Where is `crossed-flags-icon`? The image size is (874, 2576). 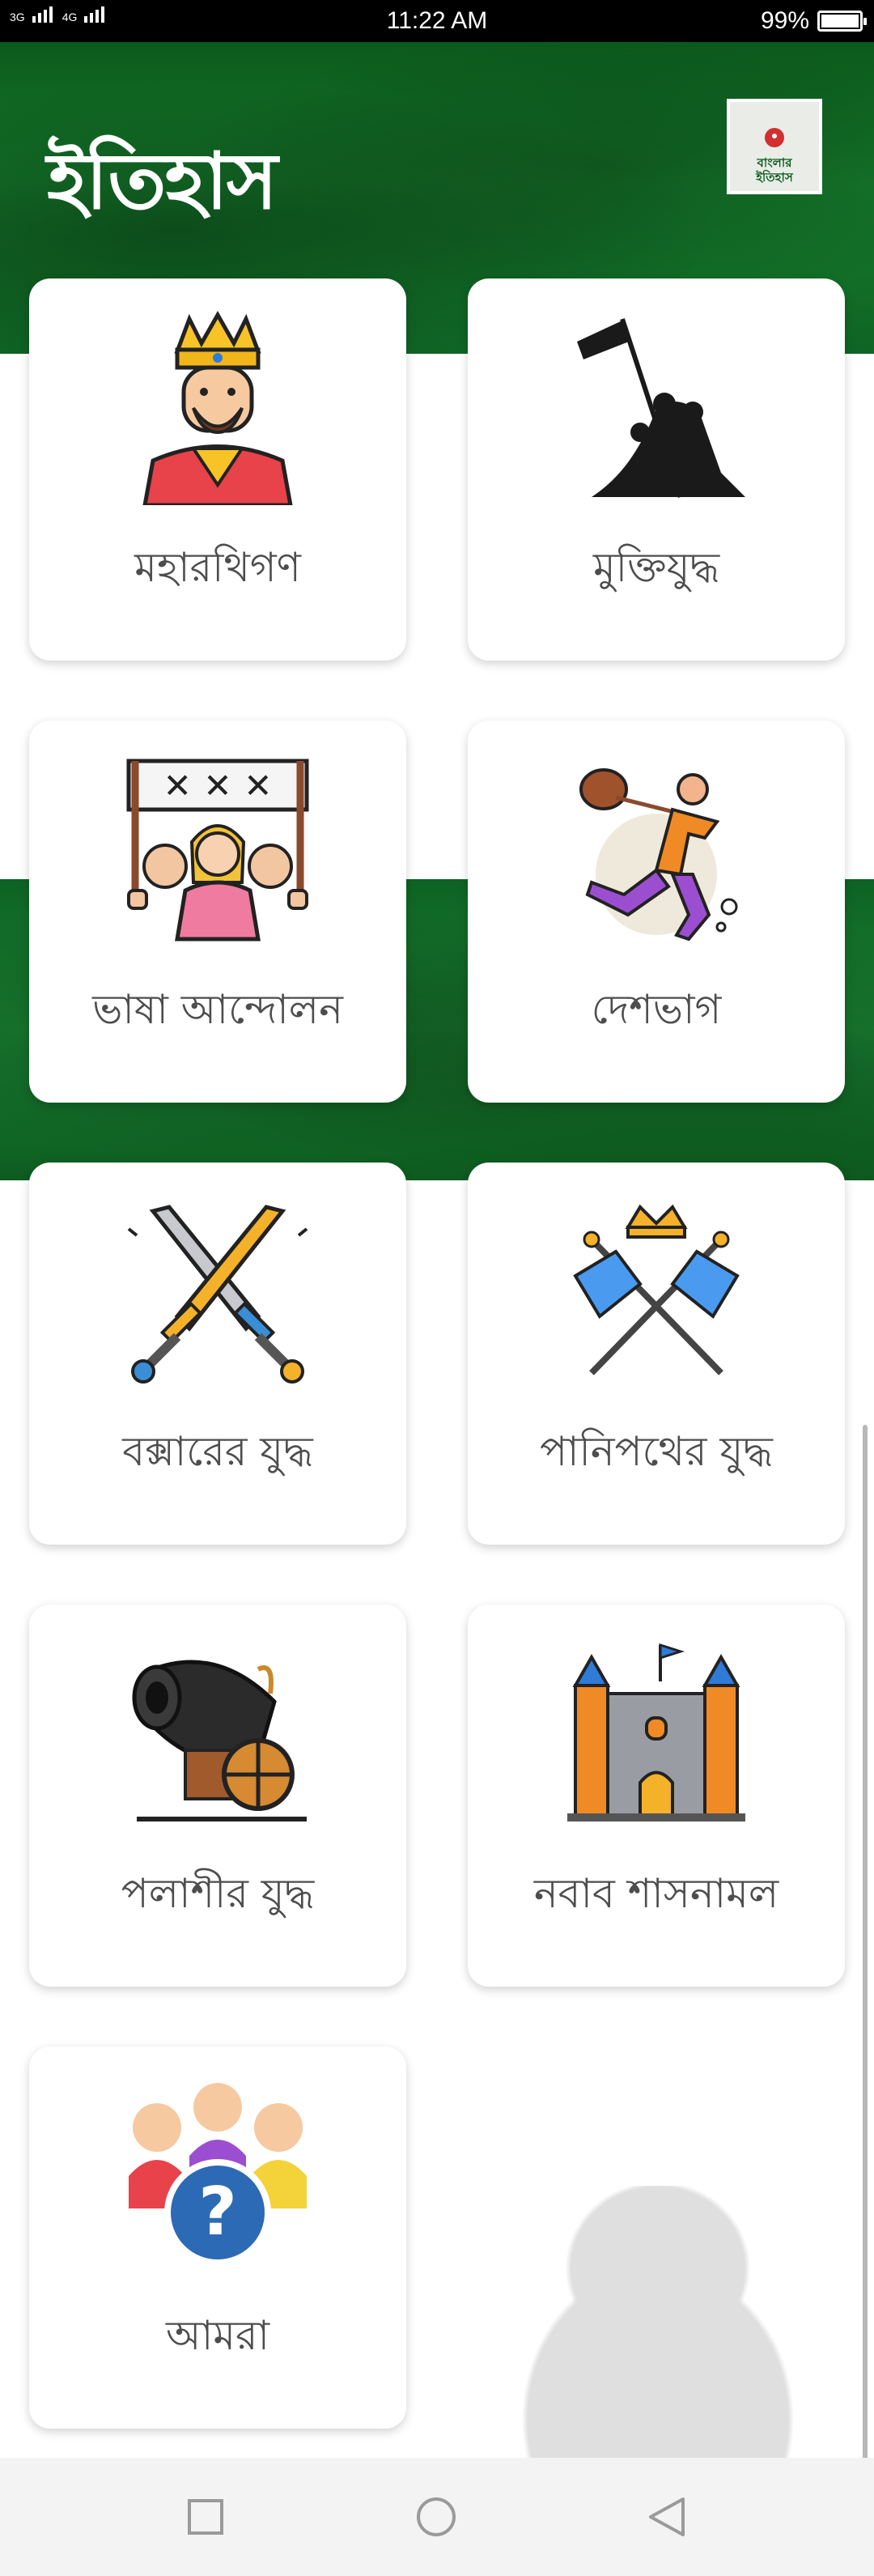
crossed-flags-icon is located at coordinates (656, 1290).